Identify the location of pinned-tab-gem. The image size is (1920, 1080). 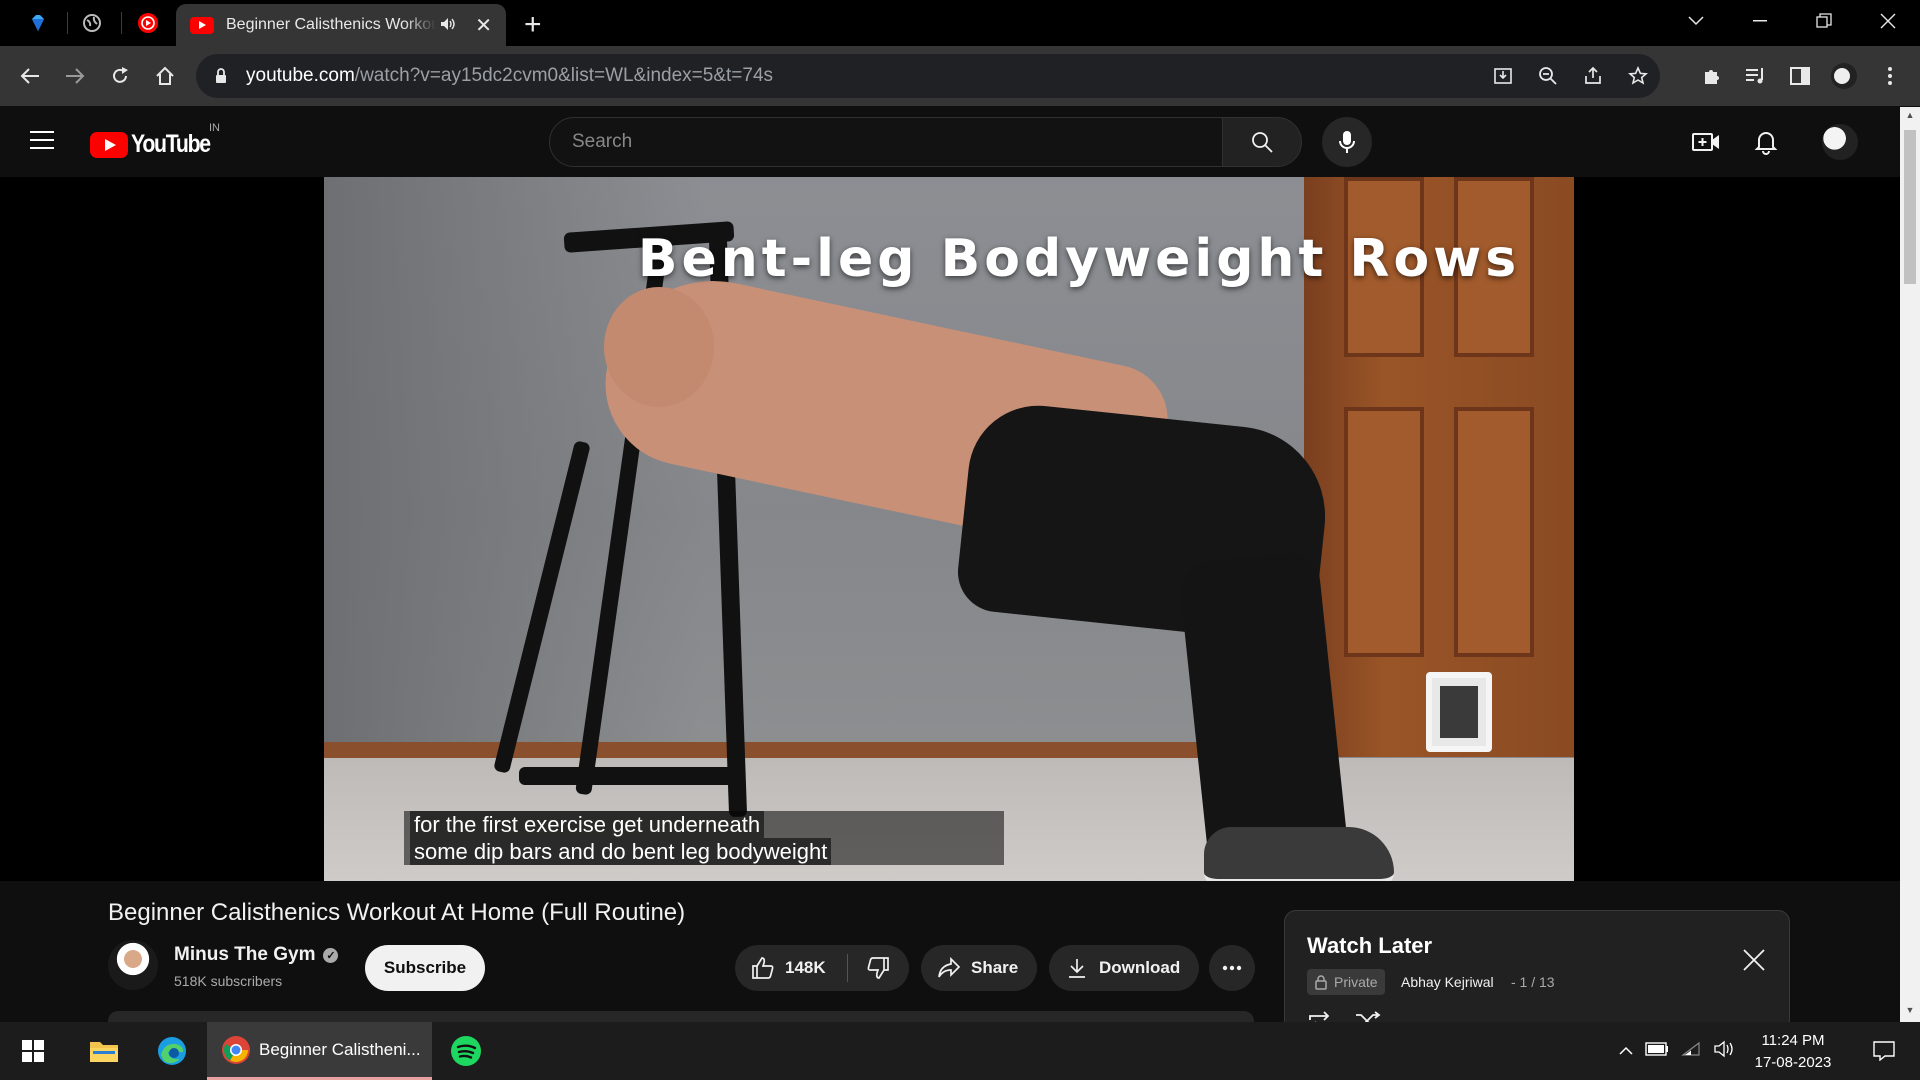
(38, 23).